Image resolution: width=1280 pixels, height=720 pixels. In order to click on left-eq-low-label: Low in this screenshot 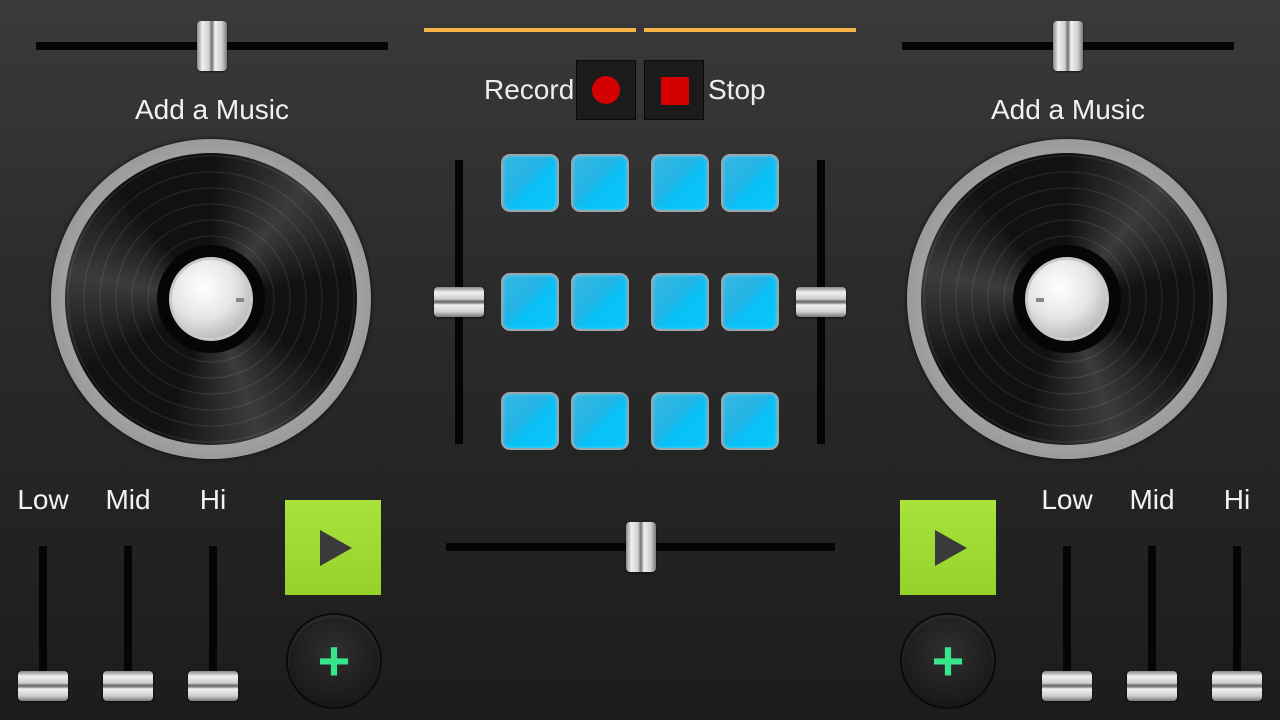, I will do `click(43, 499)`.